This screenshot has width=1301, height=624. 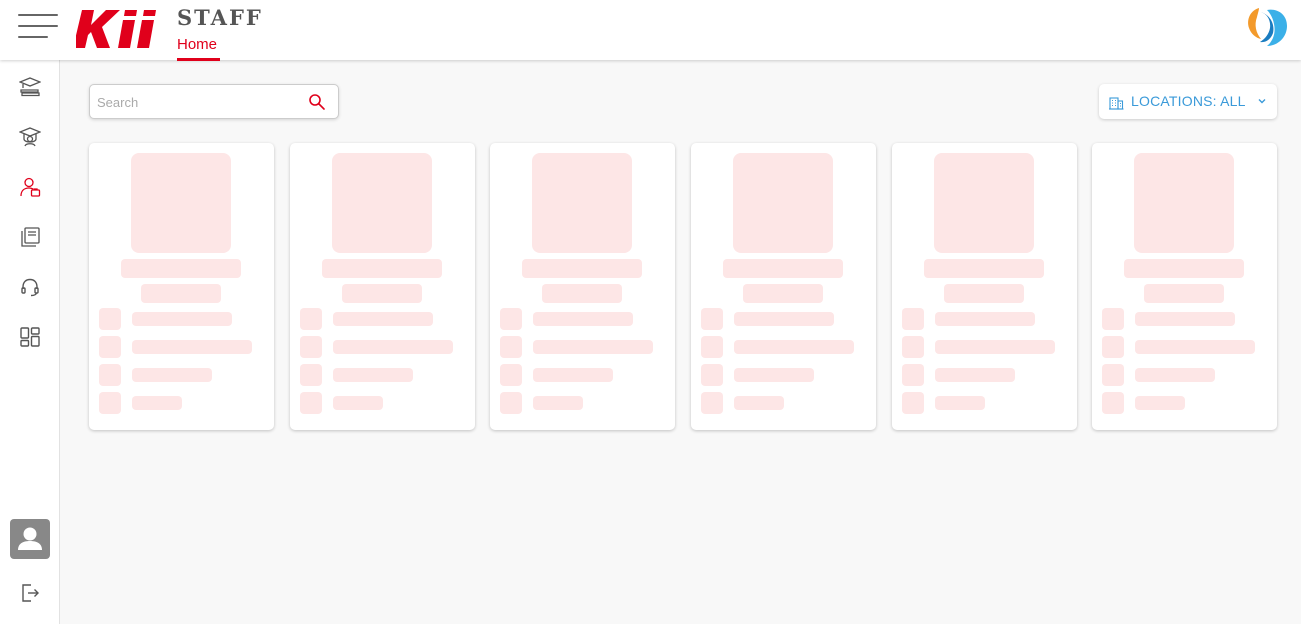 I want to click on locations-label: LOCATIONS: ALL, so click(x=1188, y=101).